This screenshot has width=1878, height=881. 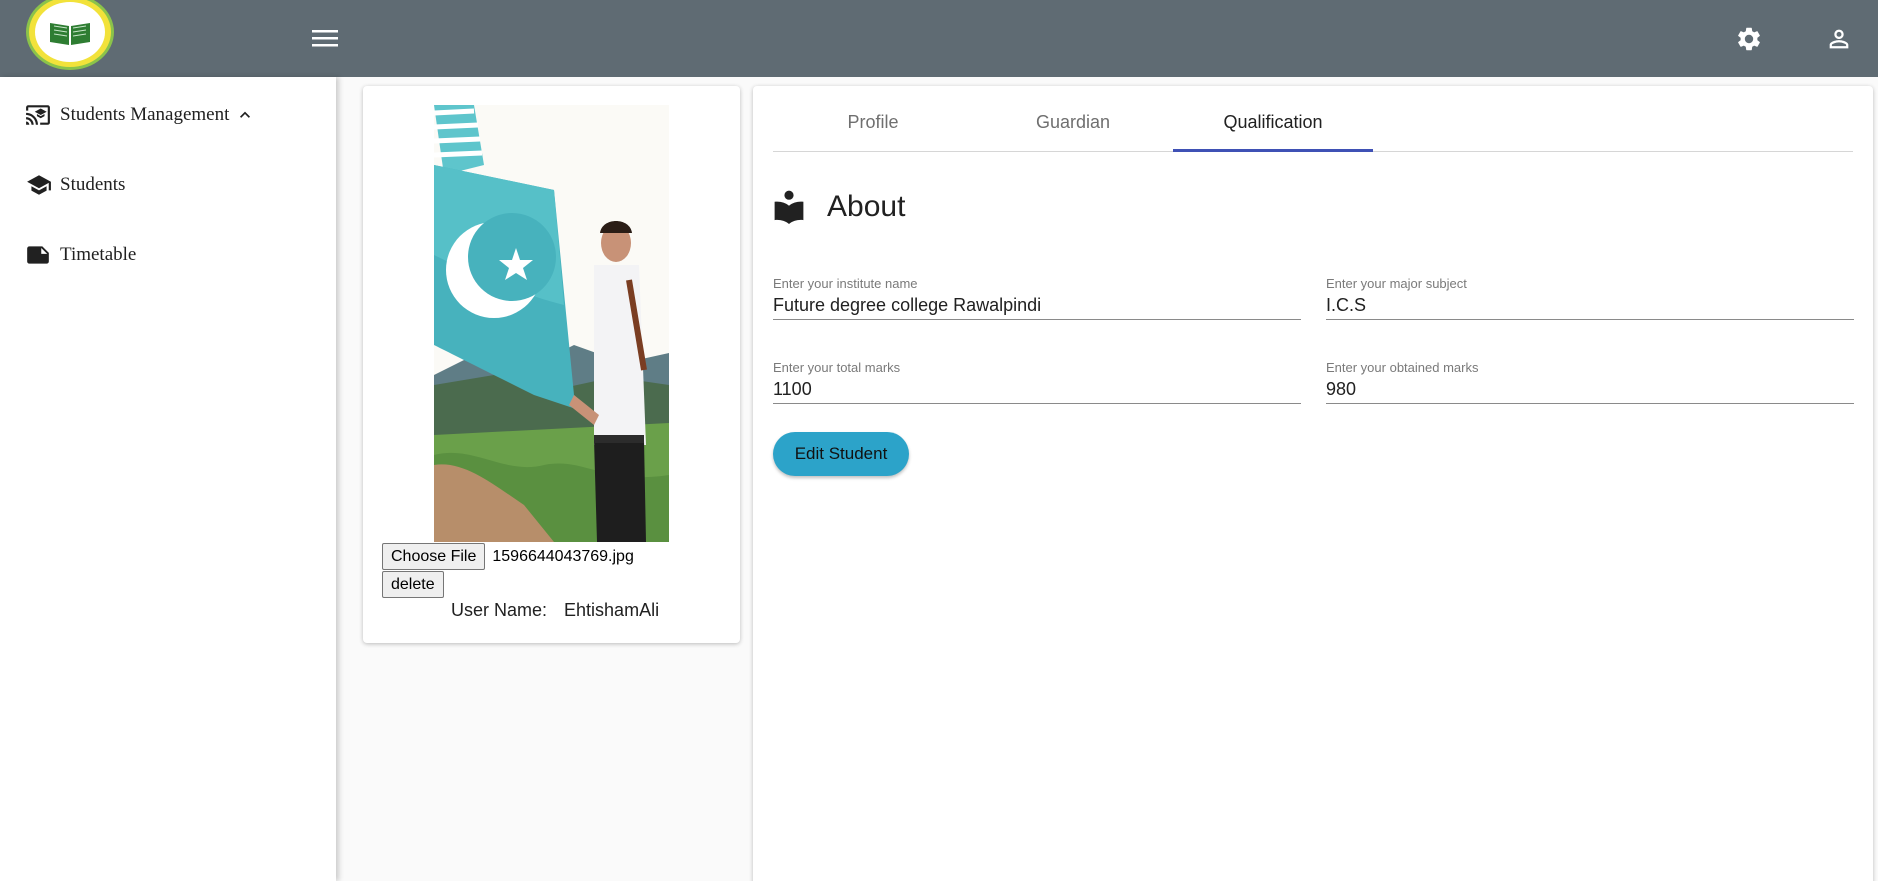 I want to click on institute-field: Enter your institute name, so click(x=1037, y=298).